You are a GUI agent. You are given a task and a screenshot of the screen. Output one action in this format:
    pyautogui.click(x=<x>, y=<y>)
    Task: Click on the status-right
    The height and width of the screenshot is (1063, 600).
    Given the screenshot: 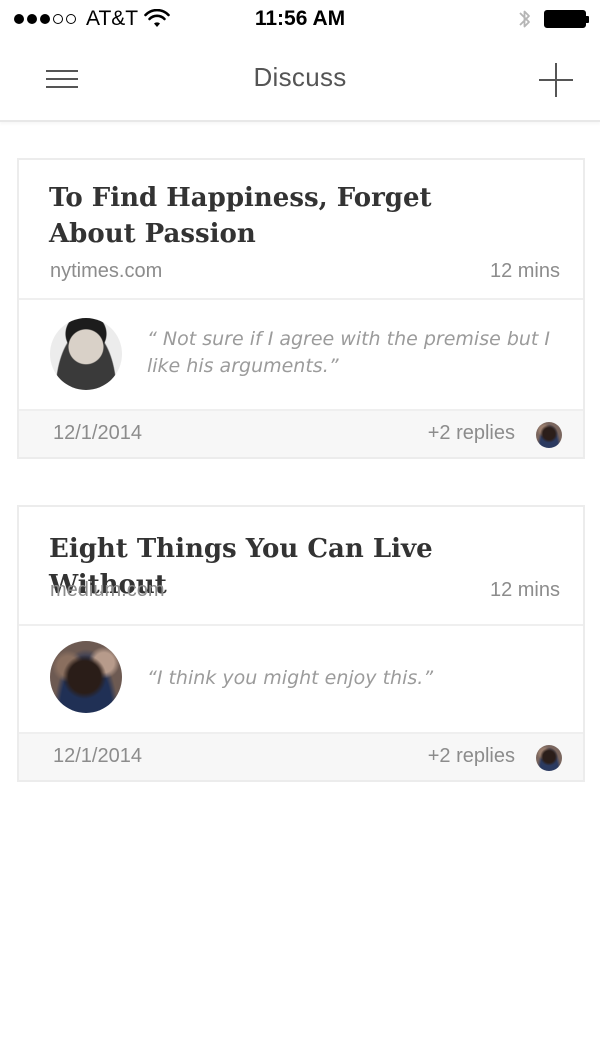 What is the action you would take?
    pyautogui.click(x=553, y=19)
    